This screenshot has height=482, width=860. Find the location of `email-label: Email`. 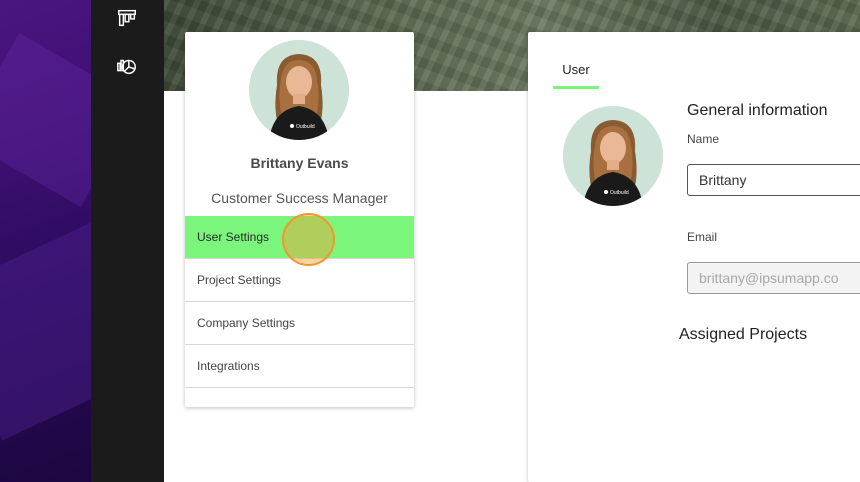

email-label: Email is located at coordinates (702, 237).